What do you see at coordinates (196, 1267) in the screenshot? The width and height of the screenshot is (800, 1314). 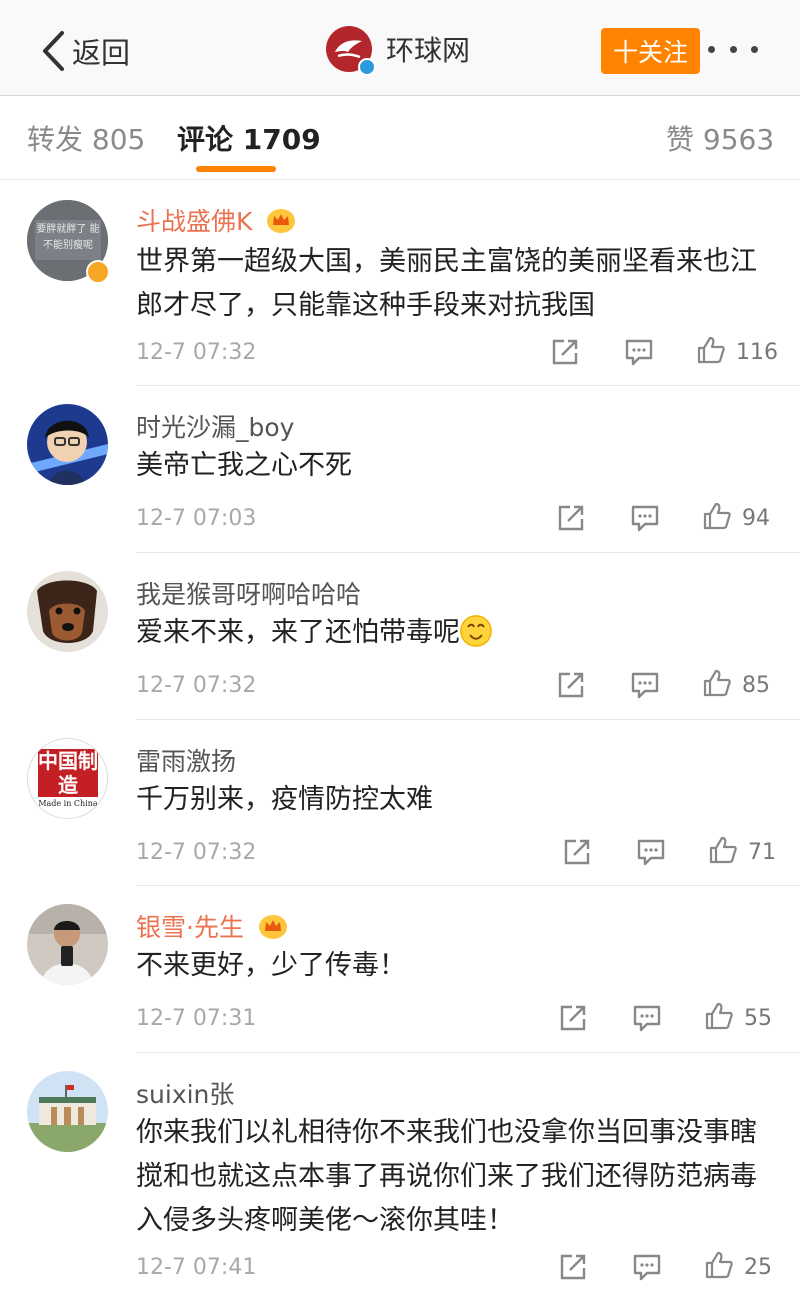 I see `comment-timestamp: 12-7 07:41` at bounding box center [196, 1267].